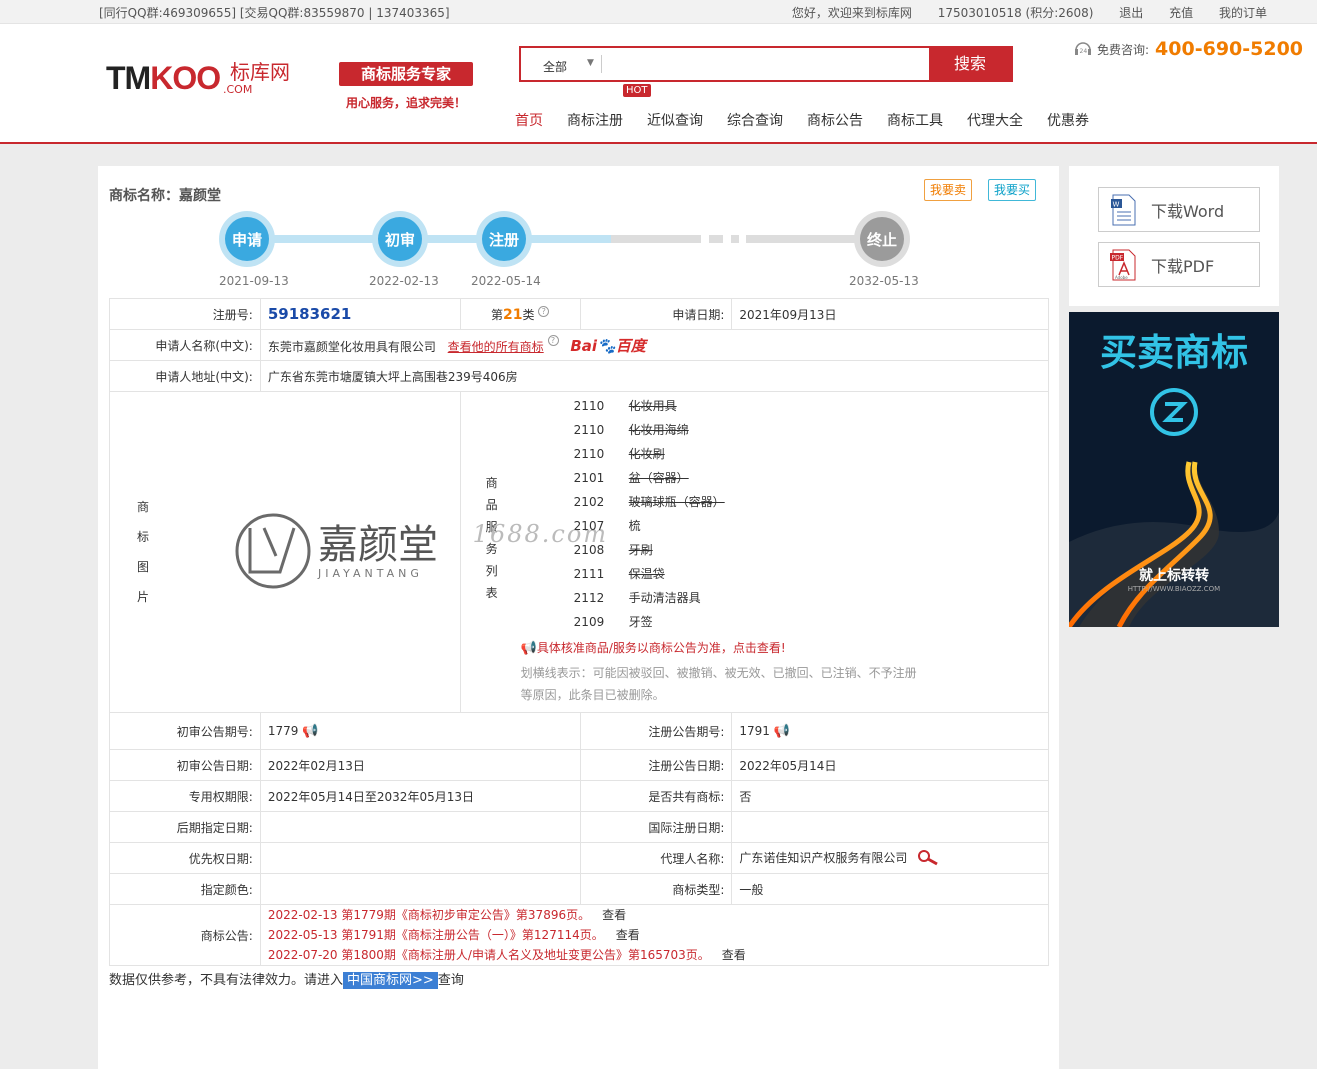  What do you see at coordinates (238, 89) in the screenshot?
I see `logo-com: .COM` at bounding box center [238, 89].